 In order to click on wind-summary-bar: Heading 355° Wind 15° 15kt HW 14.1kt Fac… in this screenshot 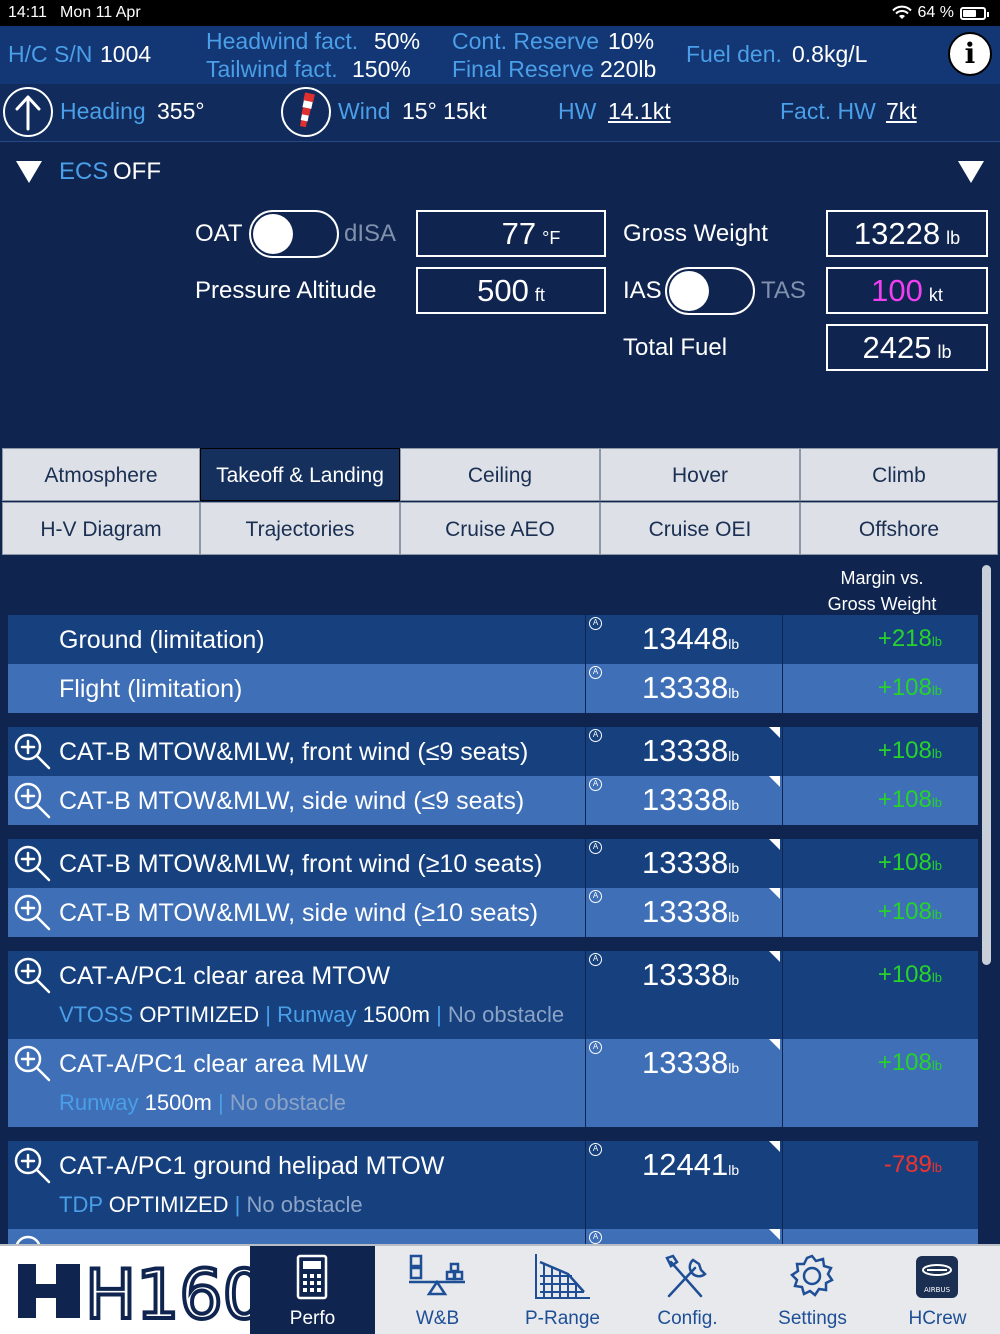, I will do `click(500, 113)`.